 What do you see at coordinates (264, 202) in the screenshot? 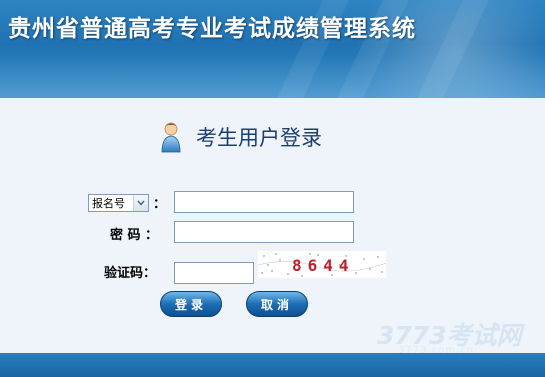
I see `id-number-input` at bounding box center [264, 202].